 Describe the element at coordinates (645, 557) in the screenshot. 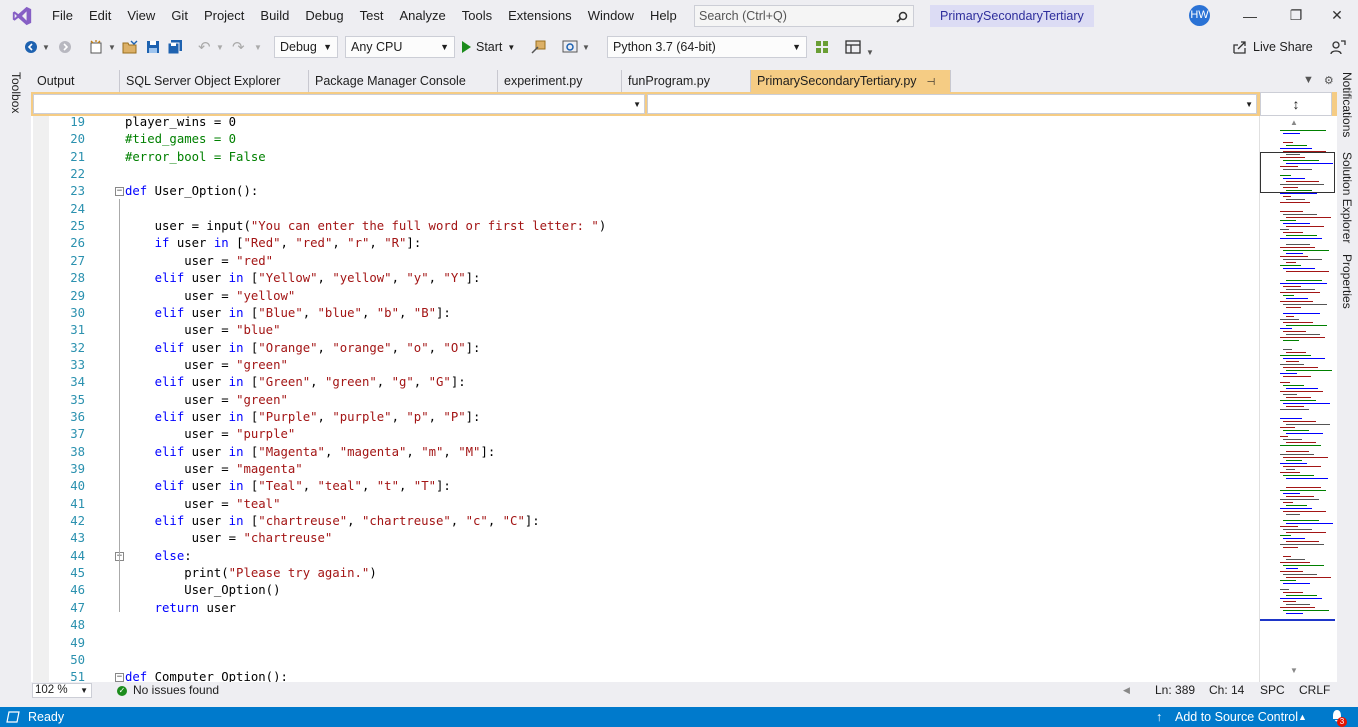

I see `code-line: 44− else:` at that location.